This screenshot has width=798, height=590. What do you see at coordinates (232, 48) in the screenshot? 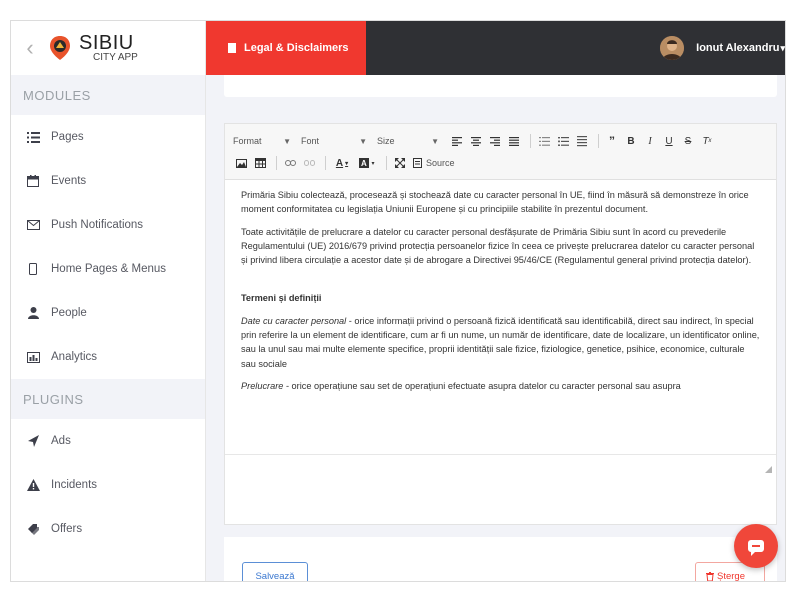
I see `document-icon` at bounding box center [232, 48].